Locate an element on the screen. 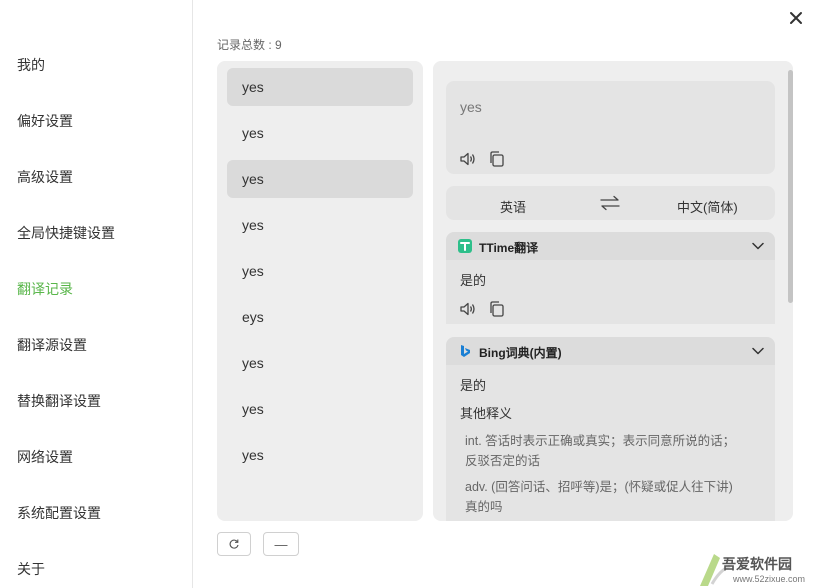  minus-label: — is located at coordinates (281, 544).